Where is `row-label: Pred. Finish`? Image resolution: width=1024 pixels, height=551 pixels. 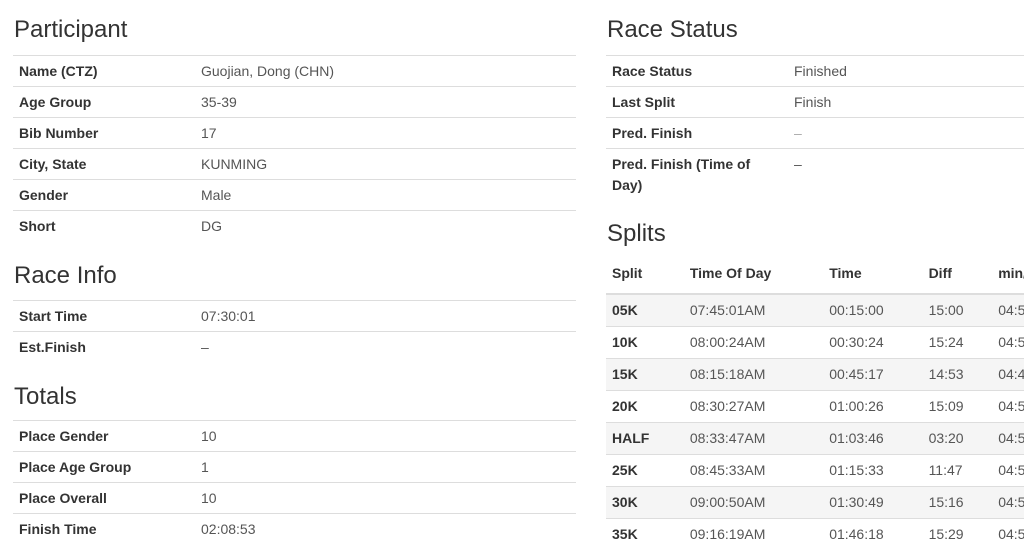
row-label: Pred. Finish is located at coordinates (697, 133).